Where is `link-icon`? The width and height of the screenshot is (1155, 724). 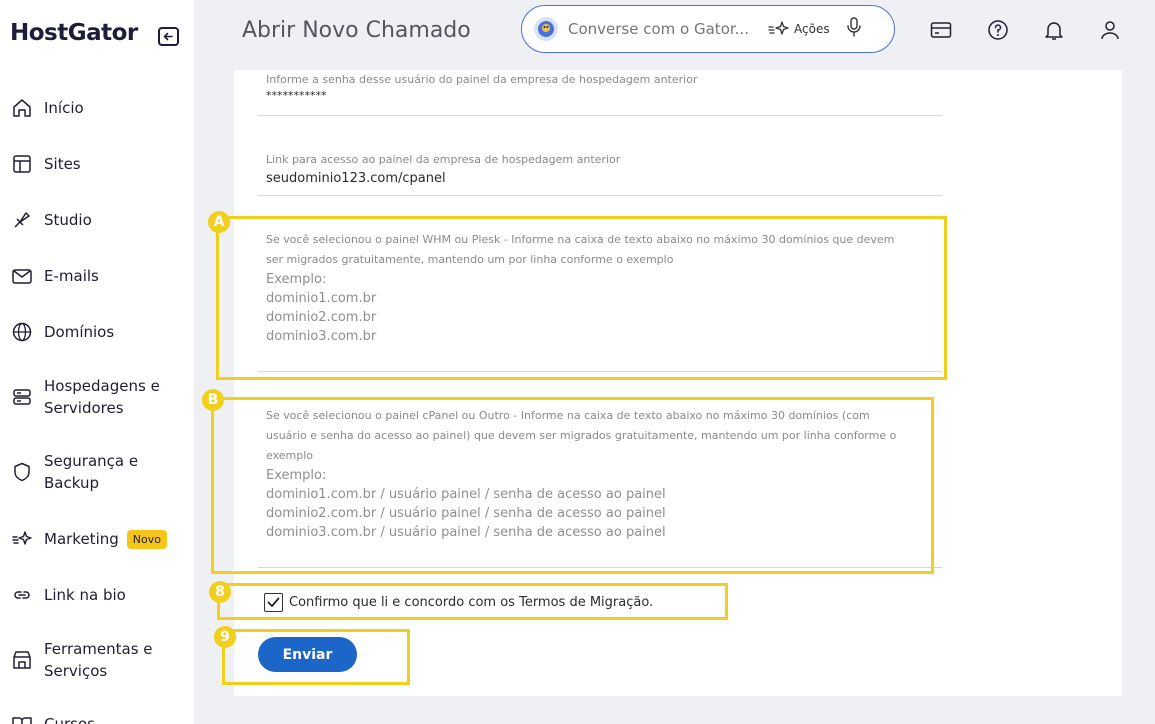 link-icon is located at coordinates (22, 595).